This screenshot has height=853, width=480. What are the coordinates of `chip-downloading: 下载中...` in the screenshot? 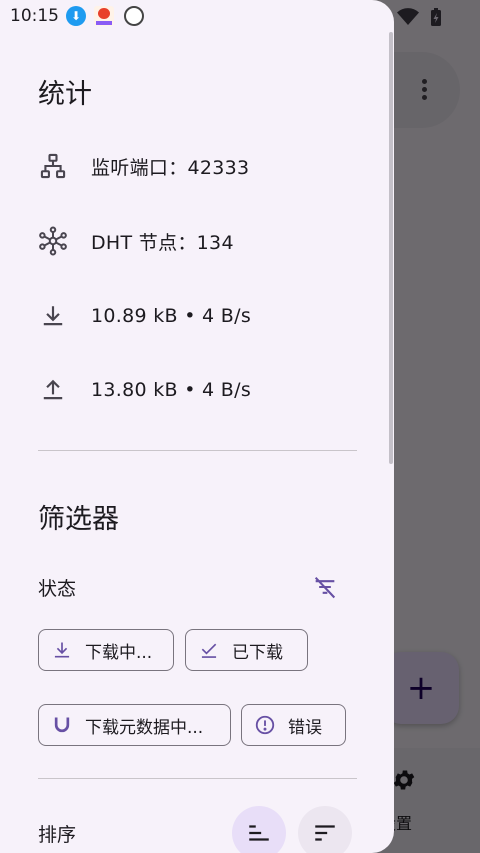 It's located at (106, 650).